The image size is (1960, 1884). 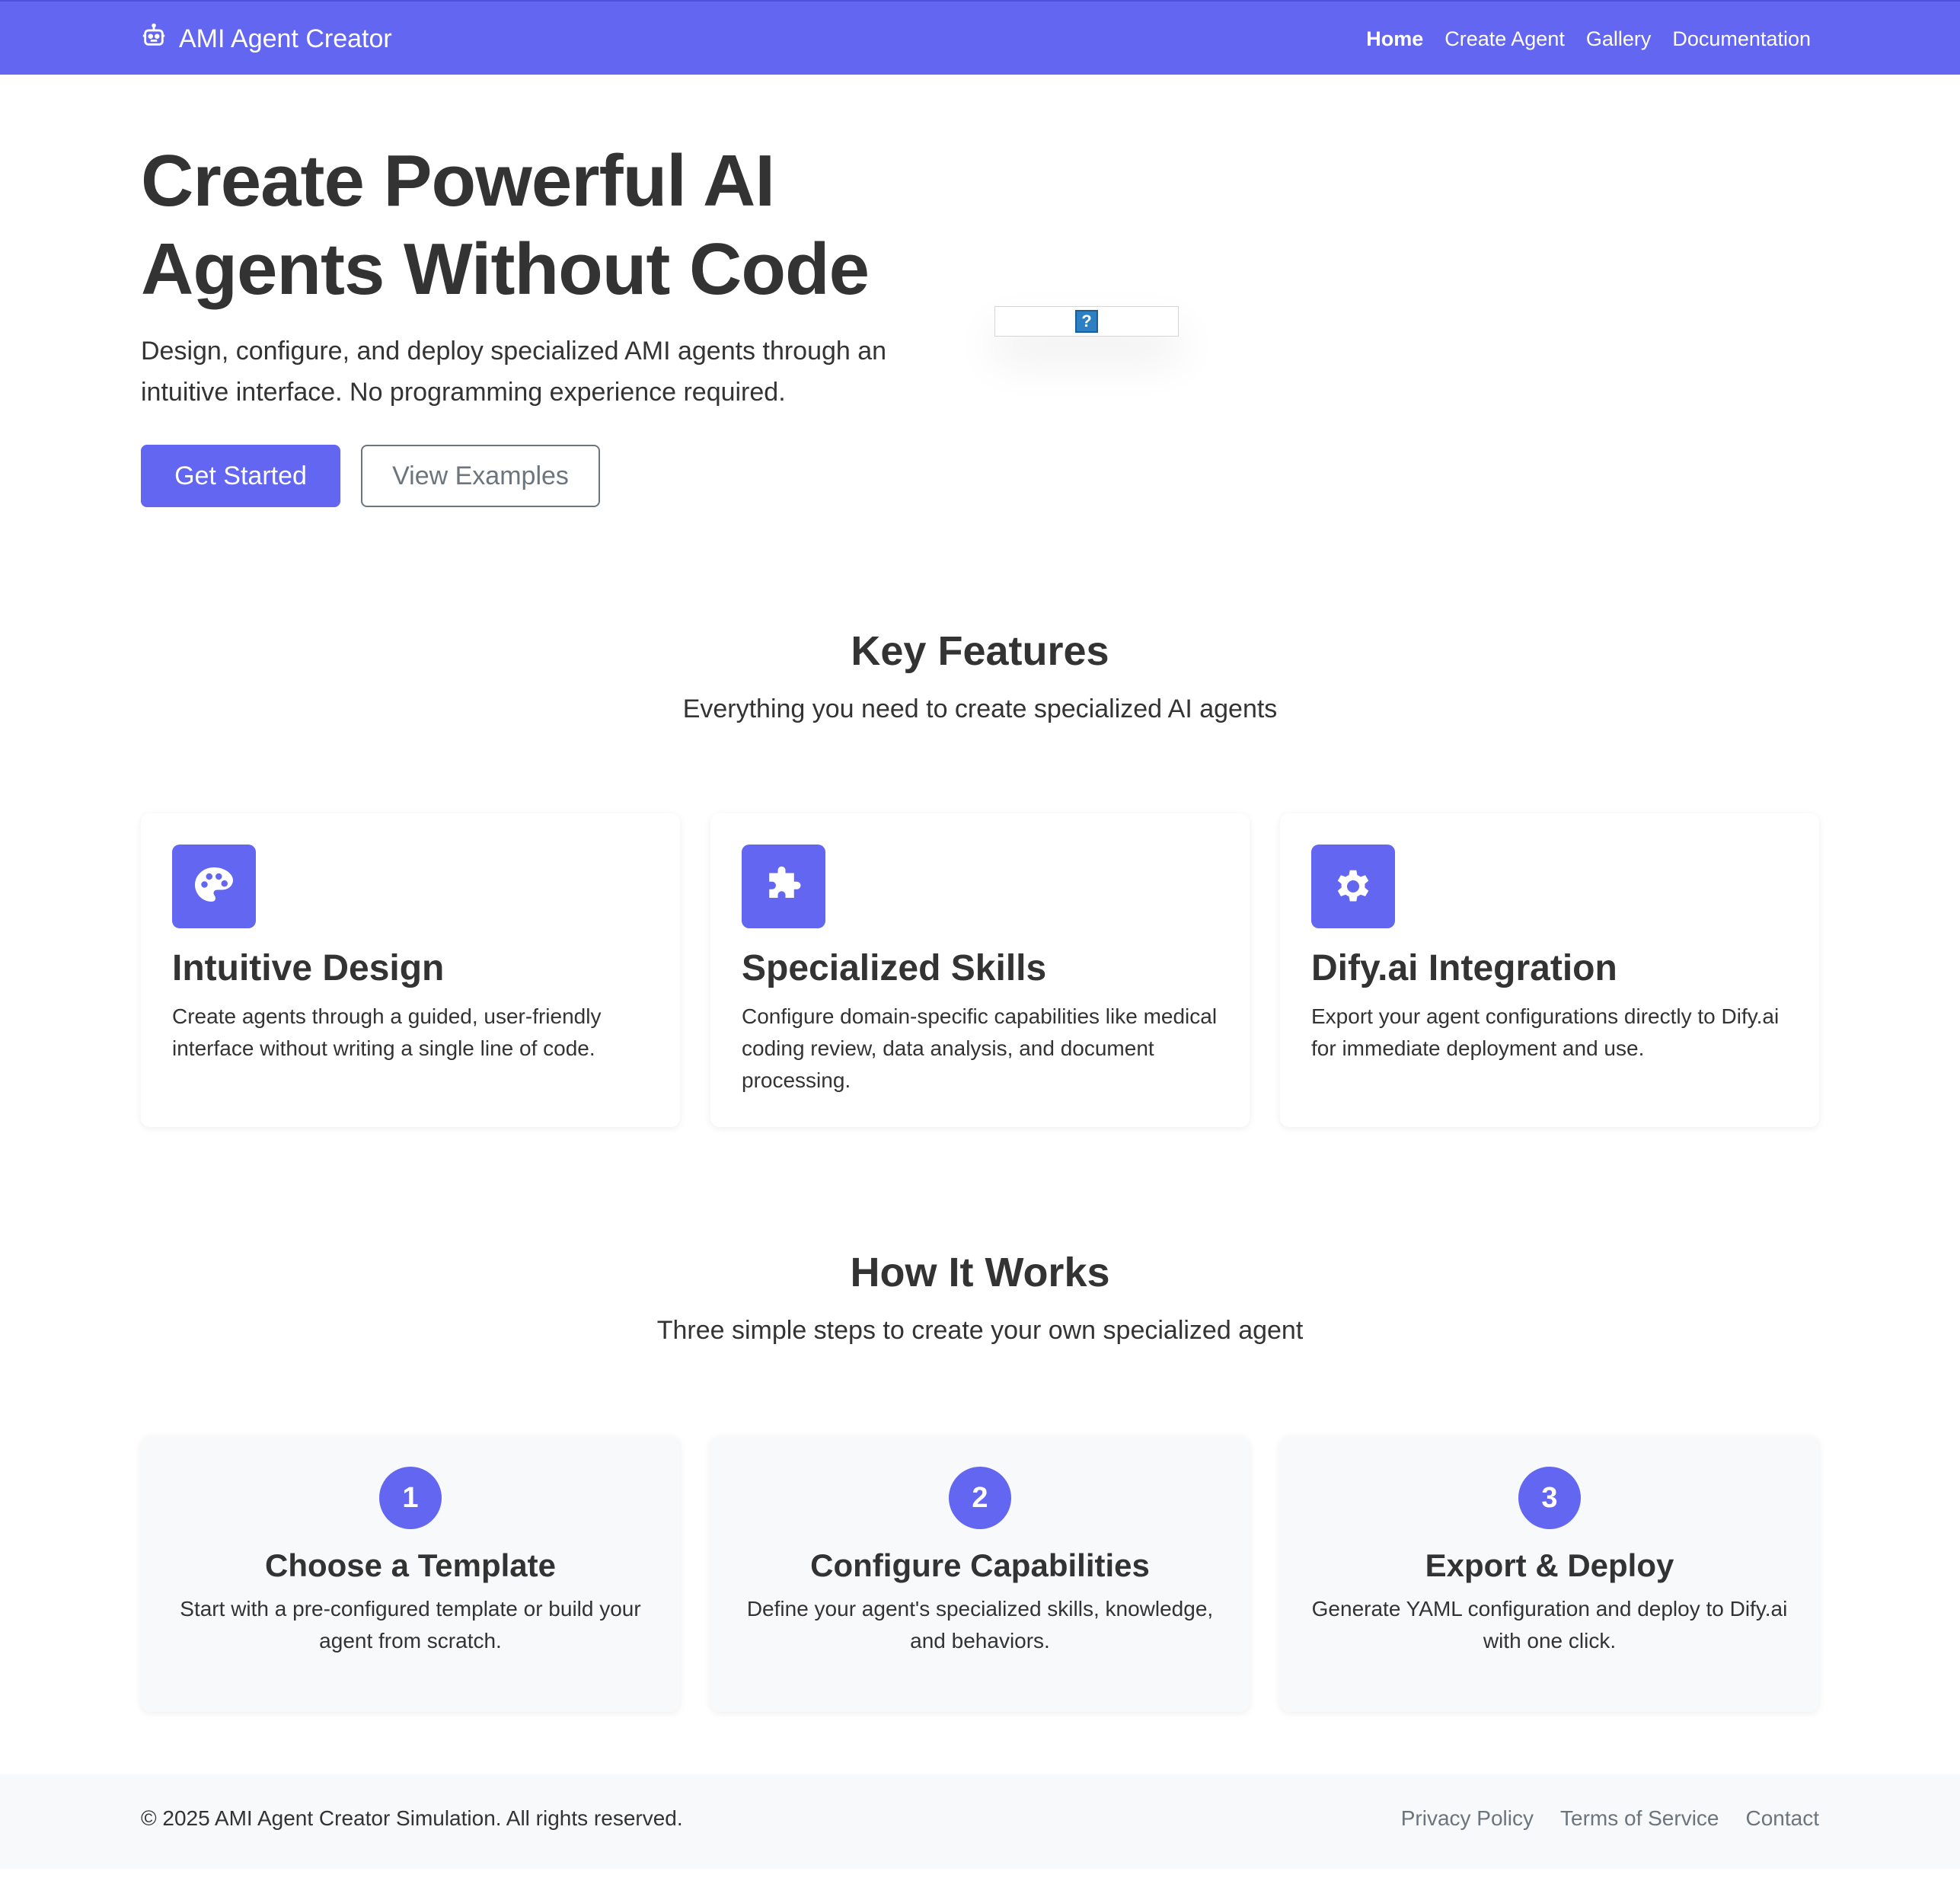 I want to click on step-number-badge: 1, so click(x=411, y=1498).